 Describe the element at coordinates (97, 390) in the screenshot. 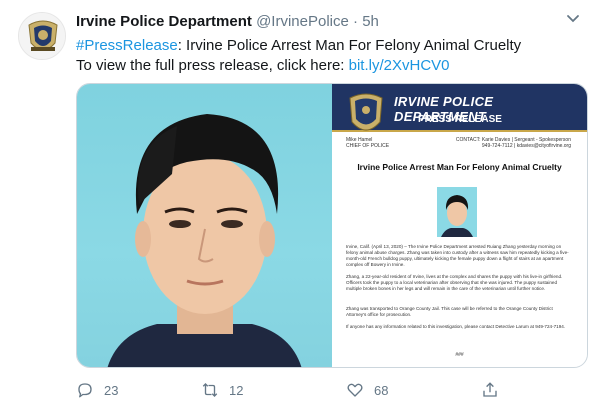

I see `reply-button: 23` at that location.